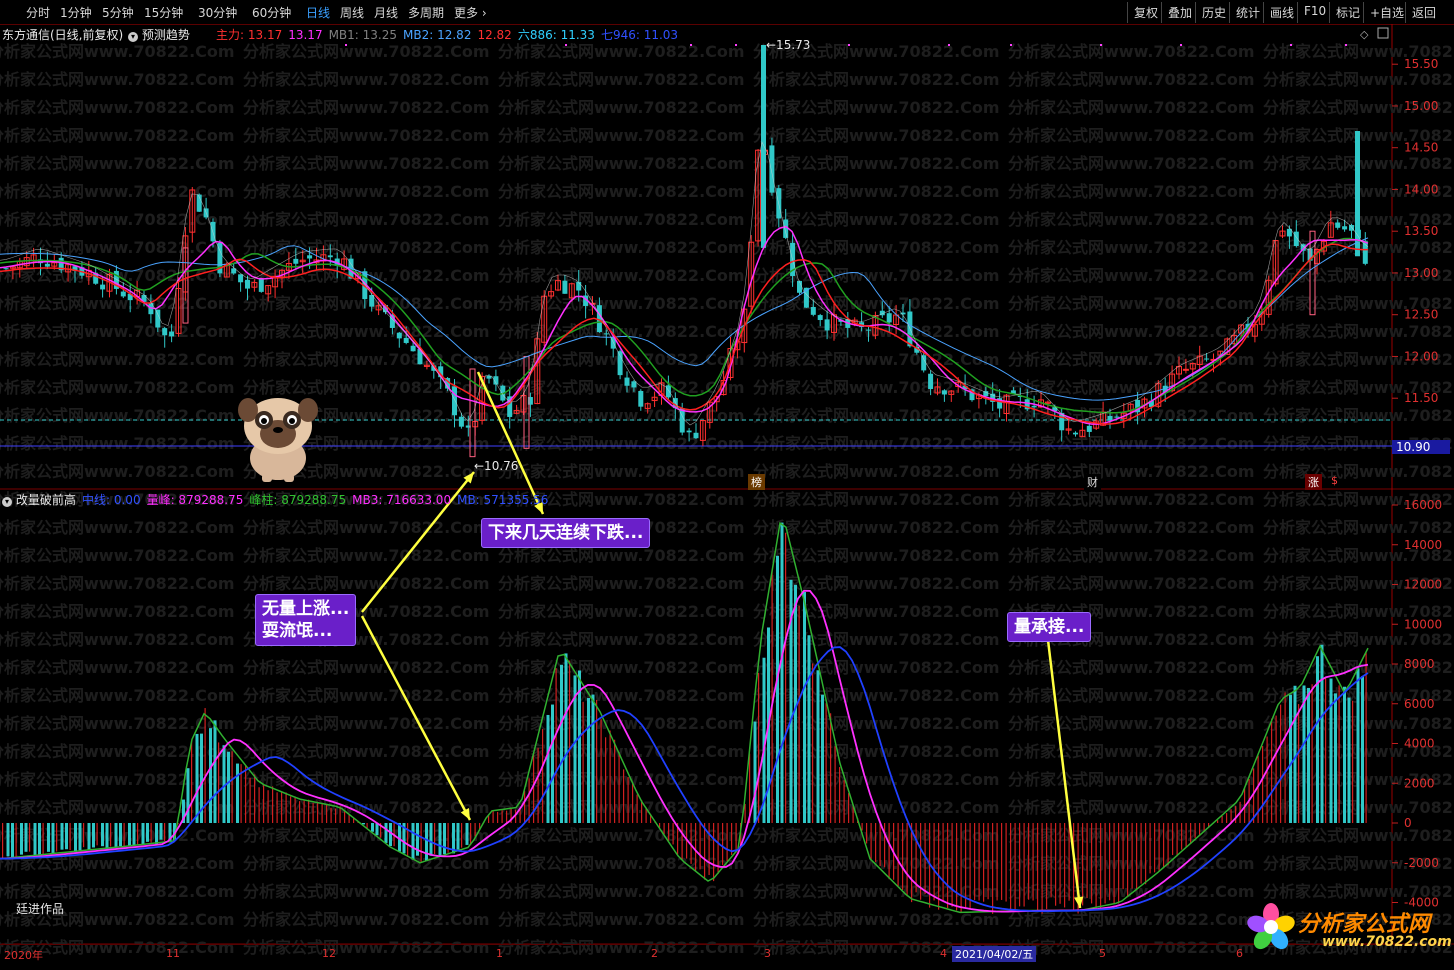  What do you see at coordinates (994, 954) in the screenshot?
I see `date-selected: 2021/04/02/五` at bounding box center [994, 954].